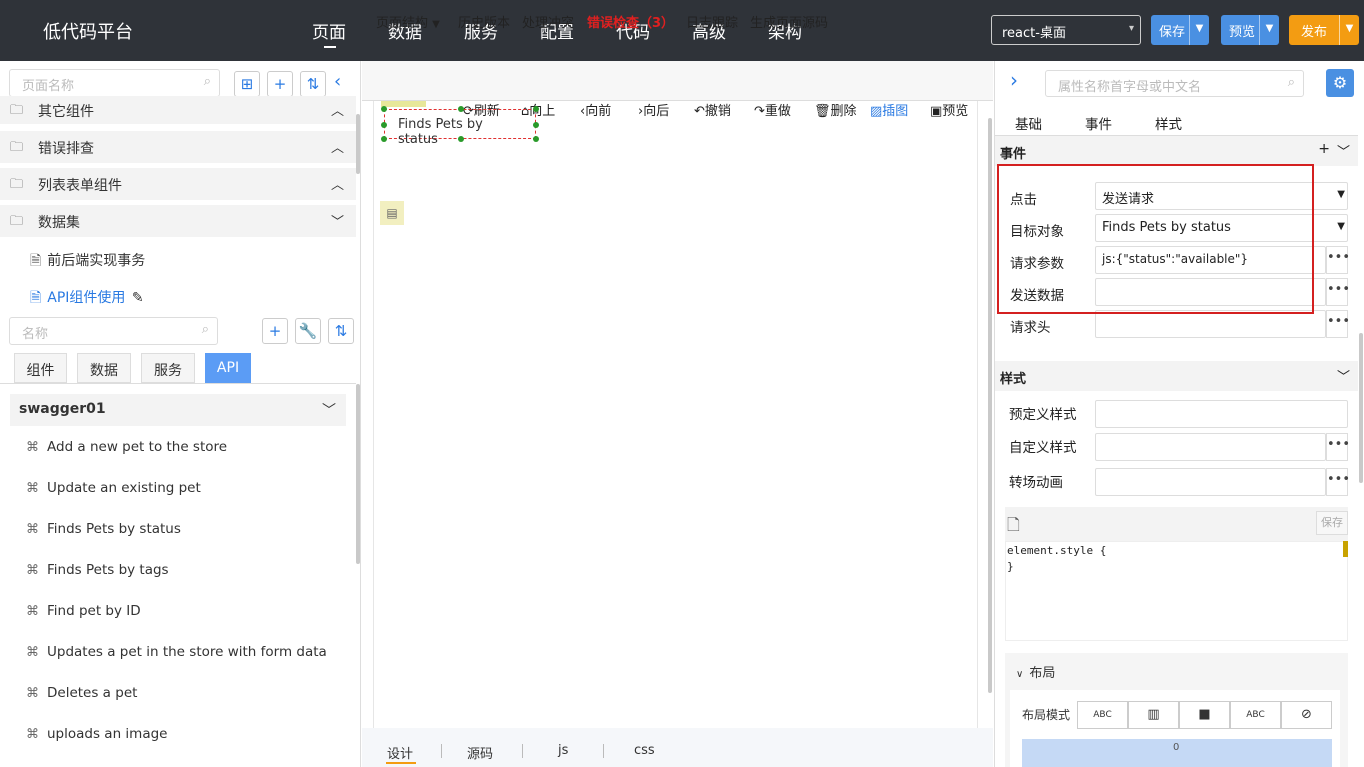  I want to click on tab-basic: 基础, so click(1028, 123).